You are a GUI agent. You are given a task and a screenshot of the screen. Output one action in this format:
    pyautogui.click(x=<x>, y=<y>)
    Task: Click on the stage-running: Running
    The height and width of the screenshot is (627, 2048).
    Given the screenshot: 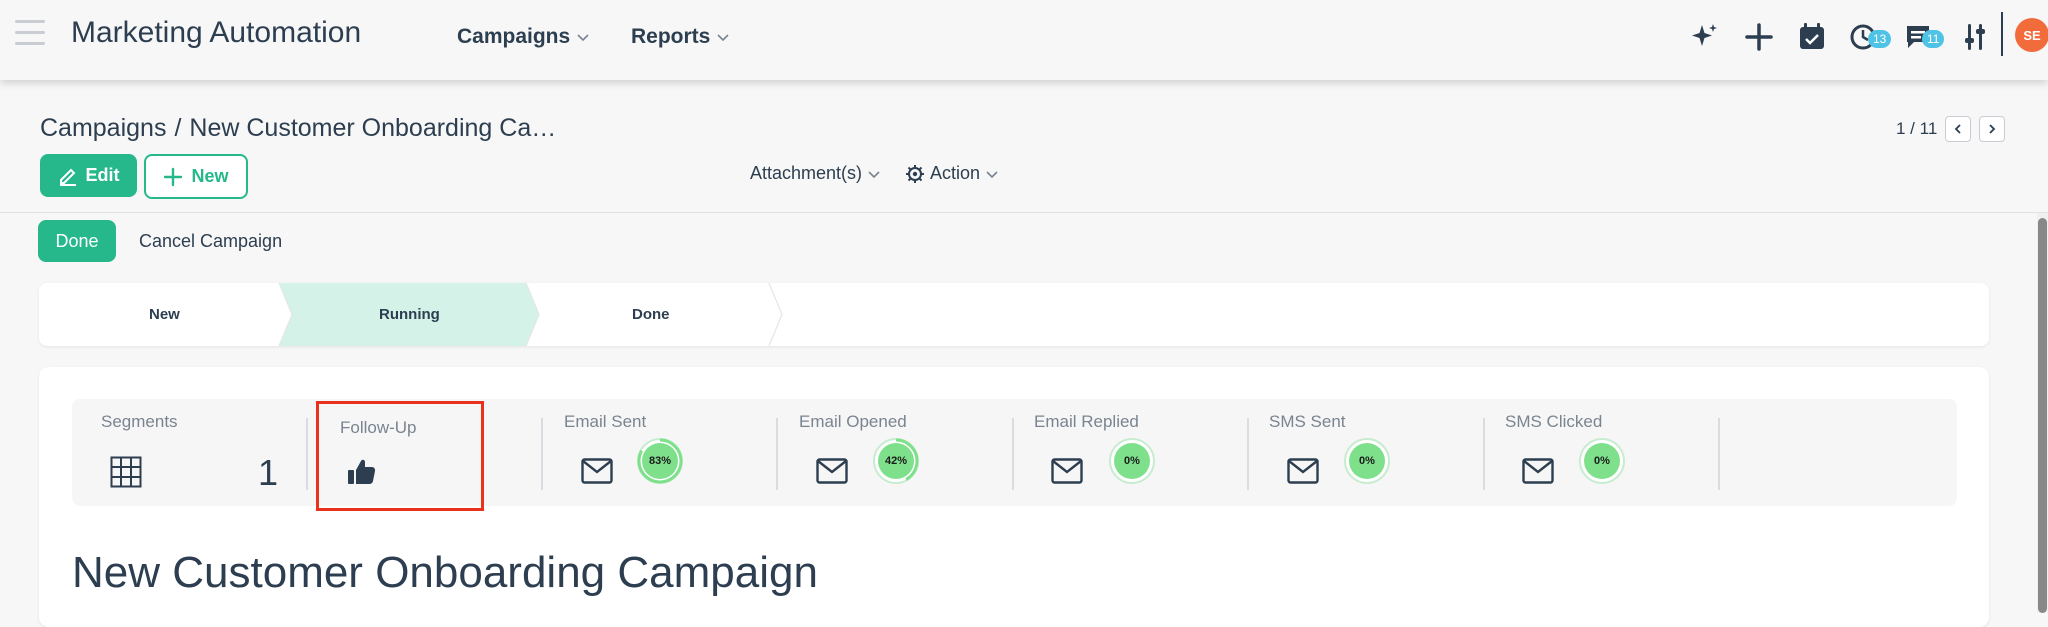 What is the action you would take?
    pyautogui.click(x=409, y=314)
    